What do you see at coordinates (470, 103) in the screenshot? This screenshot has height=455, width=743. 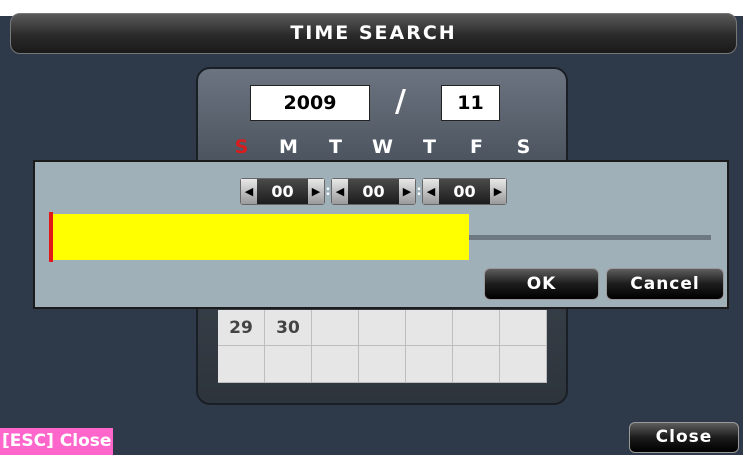 I see `month-field: 11` at bounding box center [470, 103].